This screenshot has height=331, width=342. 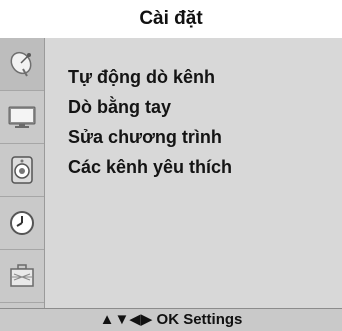 What do you see at coordinates (150, 77) in the screenshot?
I see `menu-item-auto-tuning: Tự động dò kênh` at bounding box center [150, 77].